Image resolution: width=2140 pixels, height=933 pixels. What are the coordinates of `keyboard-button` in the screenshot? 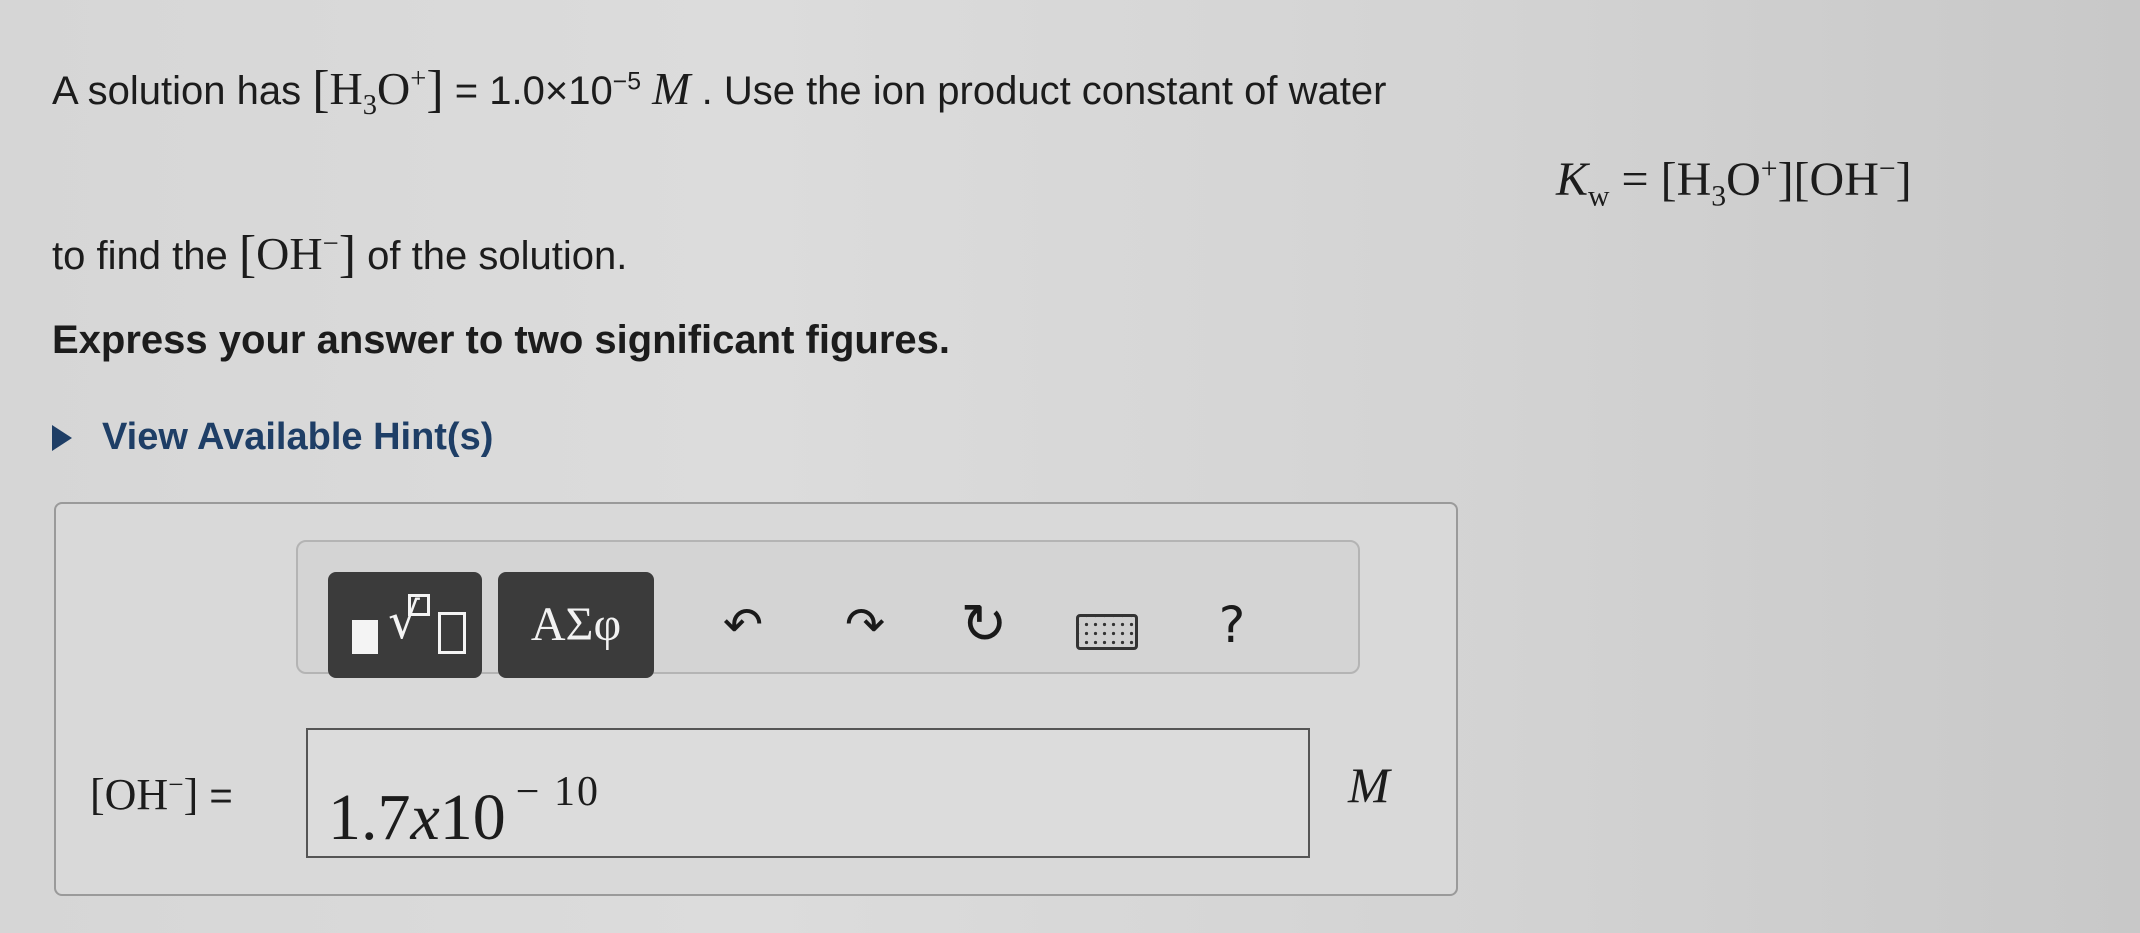 It's located at (1105, 625).